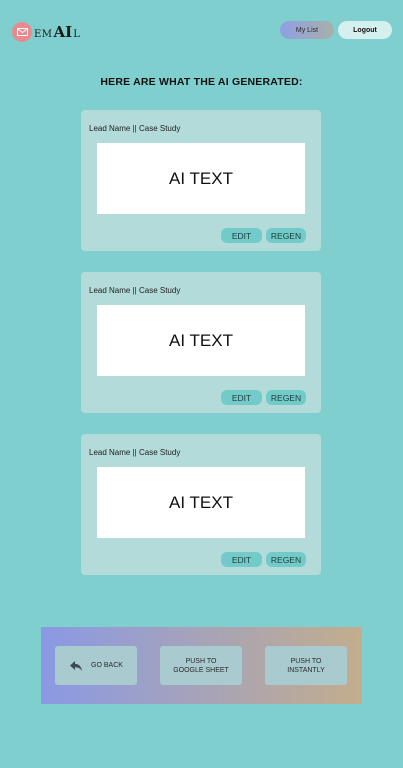 This screenshot has width=403, height=768. I want to click on logo-em: EM, so click(43, 34).